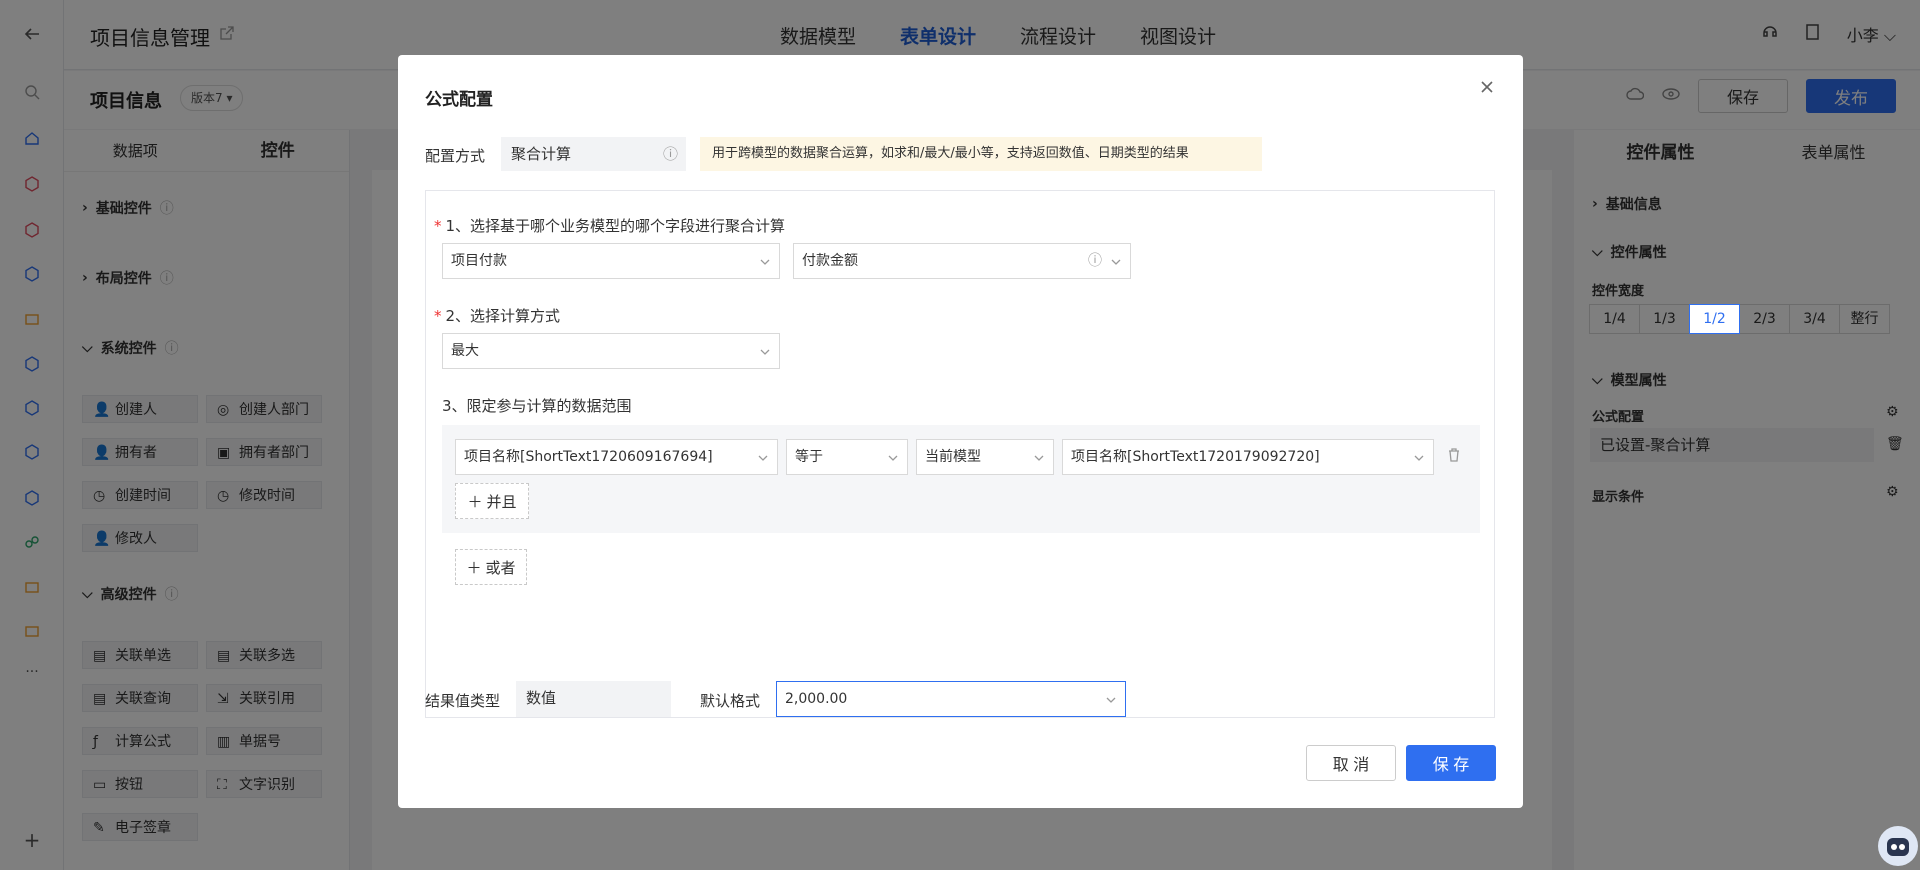  What do you see at coordinates (615, 226) in the screenshot?
I see `step-text: 1、选择基于哪个业务模型的哪个字段进行聚合计算` at bounding box center [615, 226].